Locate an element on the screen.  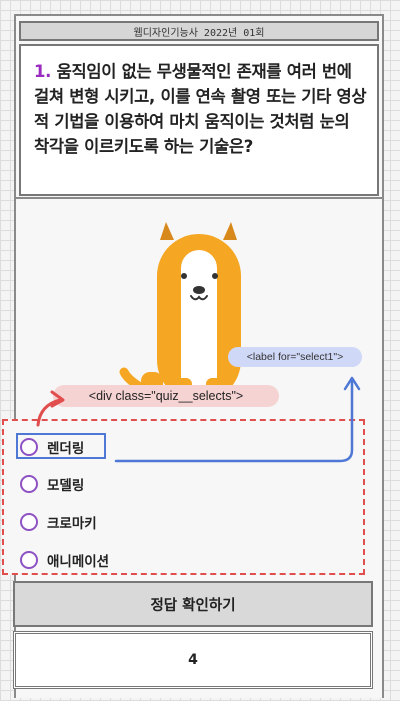
option-label: 렌더링 is located at coordinates (66, 449).